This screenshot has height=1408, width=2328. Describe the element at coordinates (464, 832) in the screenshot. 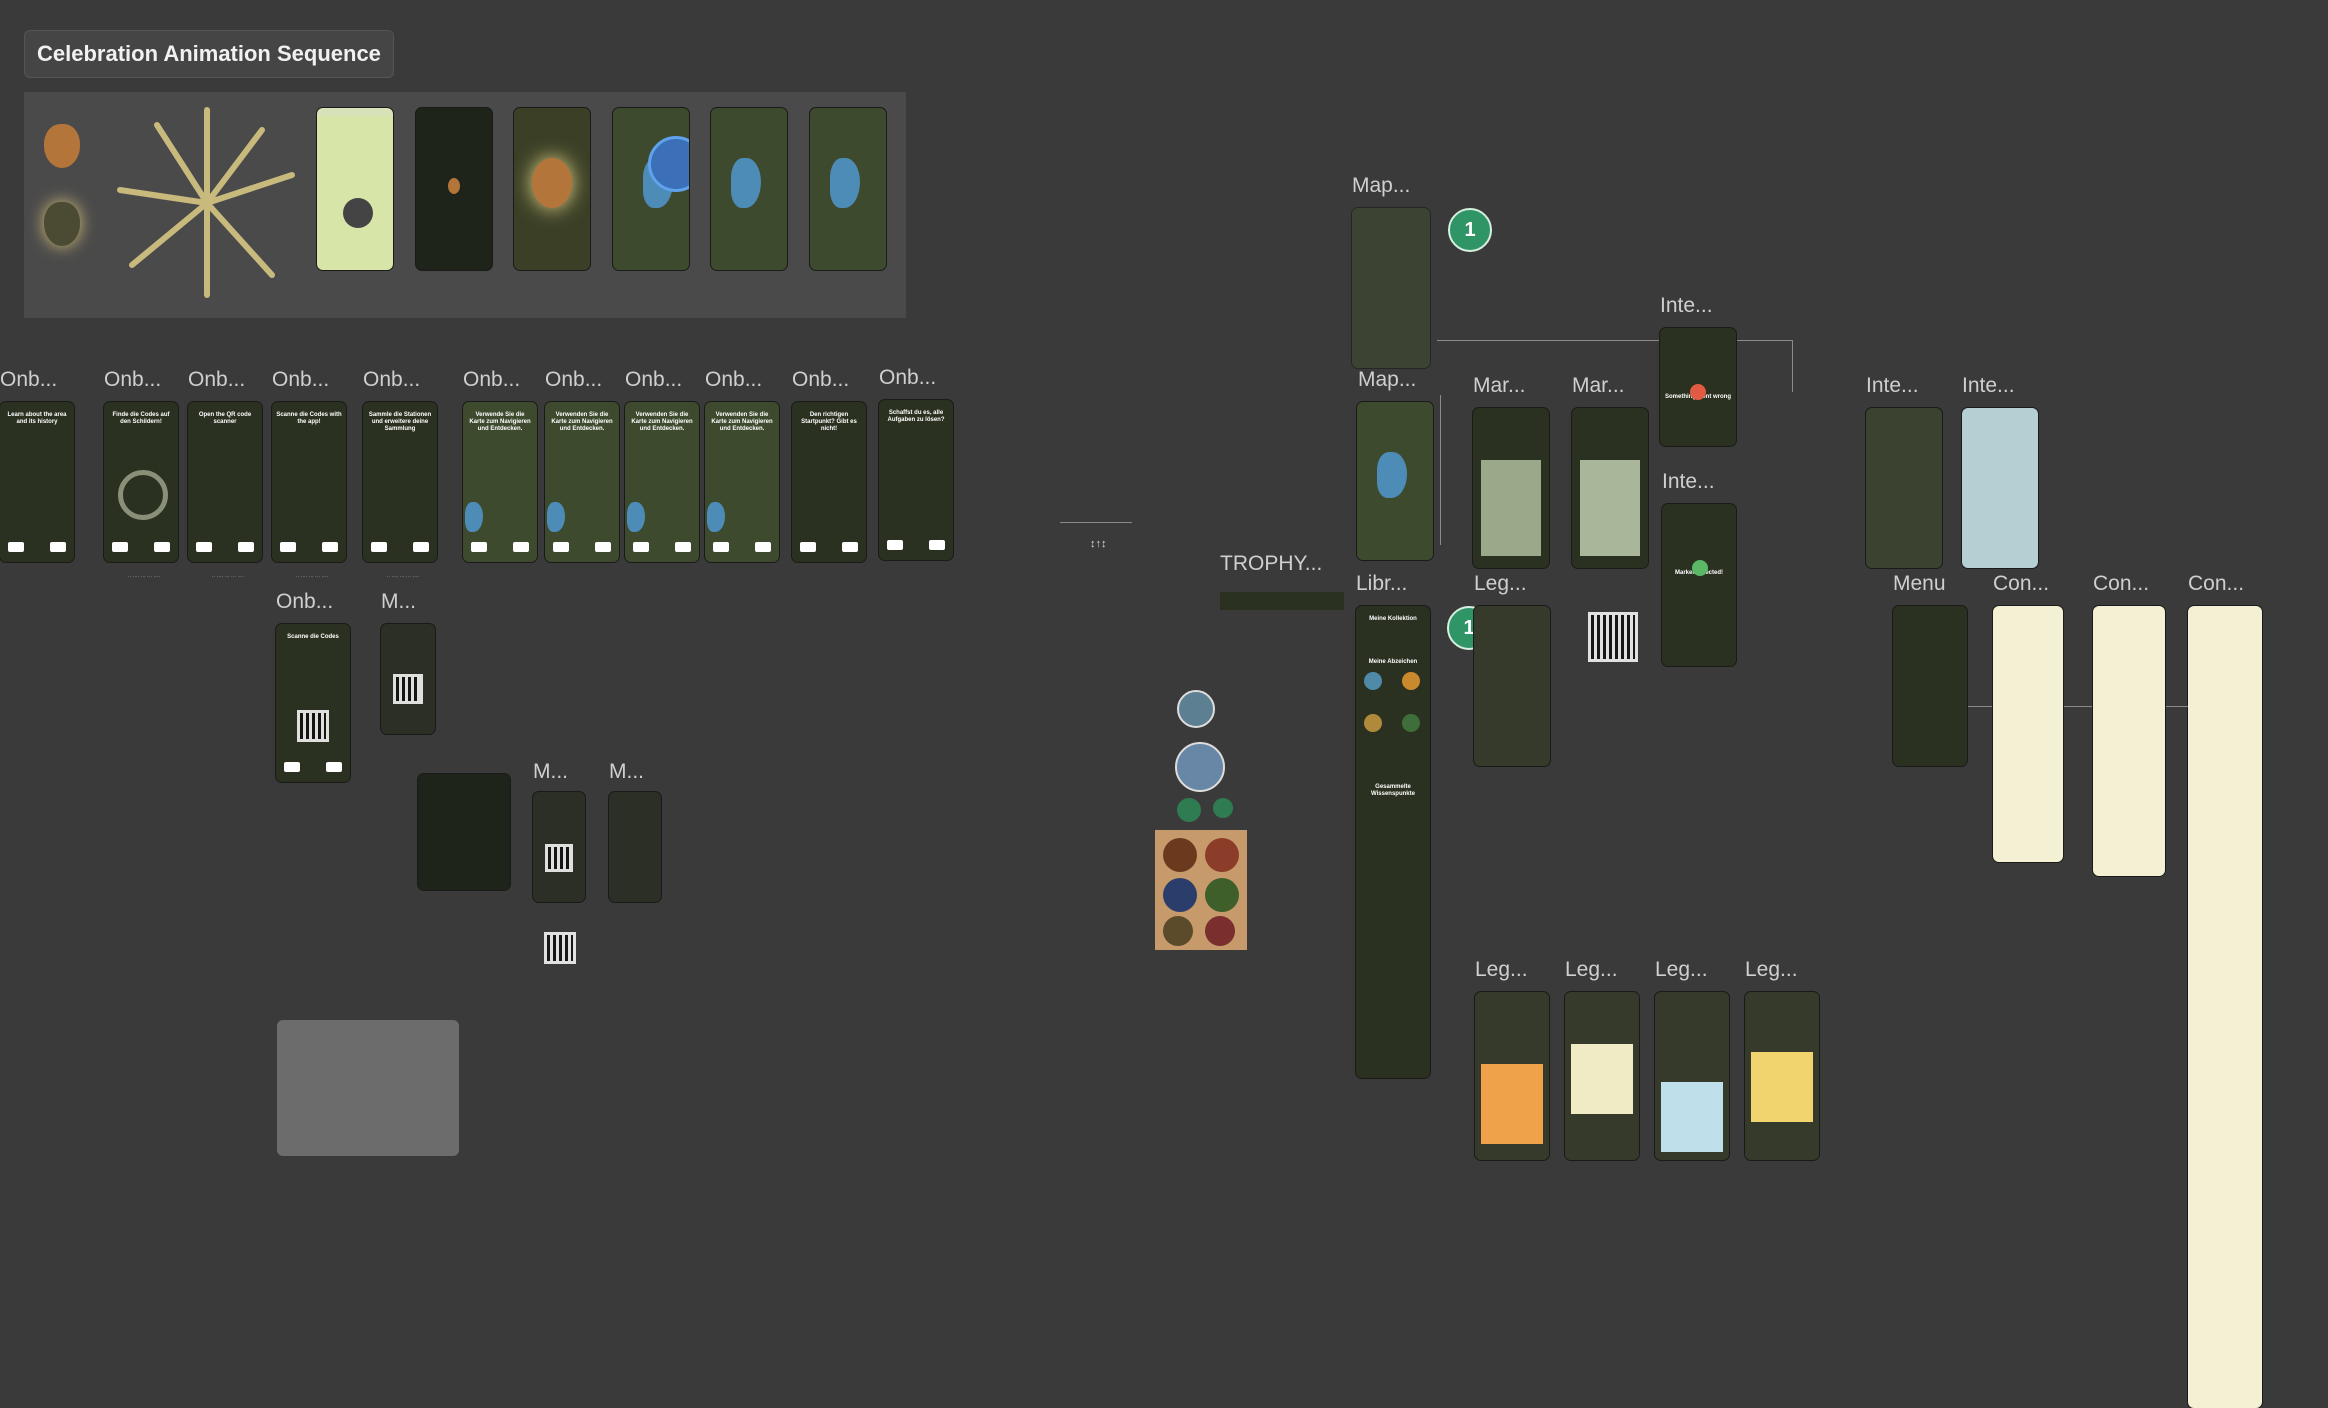

I see `map-thumbnail` at that location.